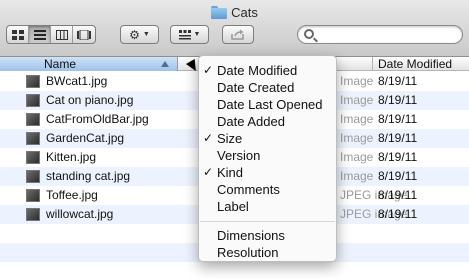  Describe the element at coordinates (230, 172) in the screenshot. I see `menu-item-label: Kind` at that location.